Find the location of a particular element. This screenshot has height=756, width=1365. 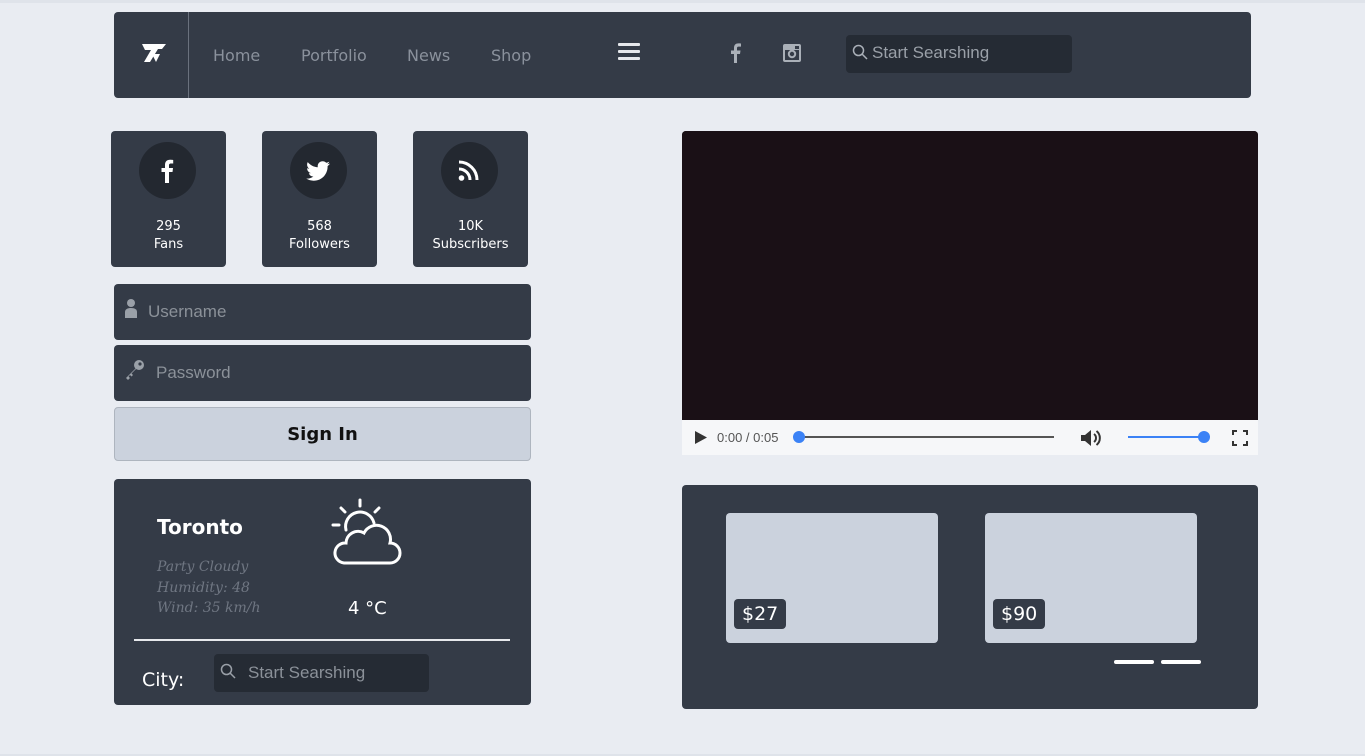

nav-link-shop: Shop is located at coordinates (511, 55).